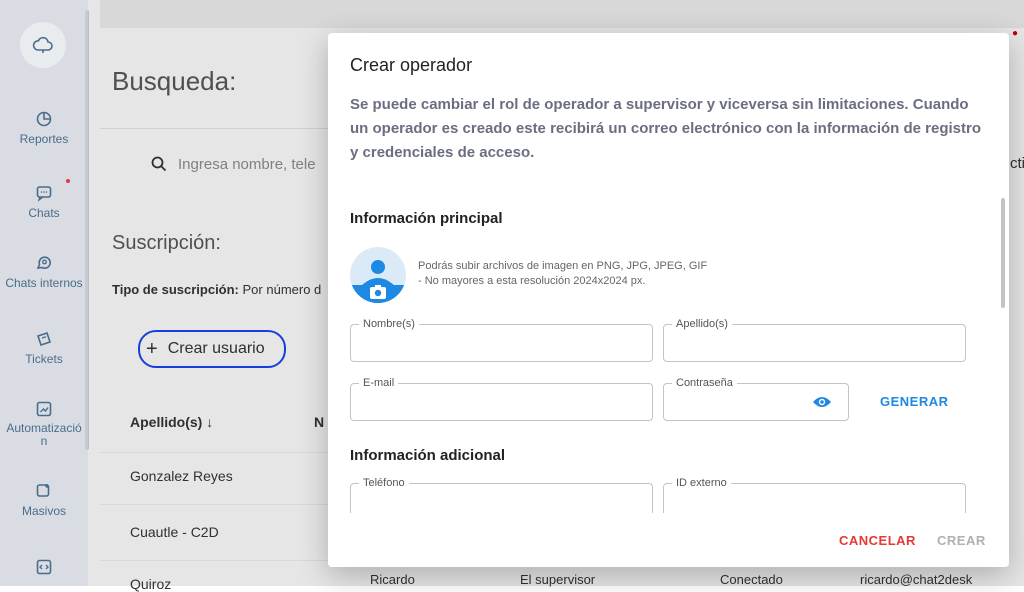 The width and height of the screenshot is (1024, 592). What do you see at coordinates (43, 511) in the screenshot?
I see `sidebar-item-label: Masivos` at bounding box center [43, 511].